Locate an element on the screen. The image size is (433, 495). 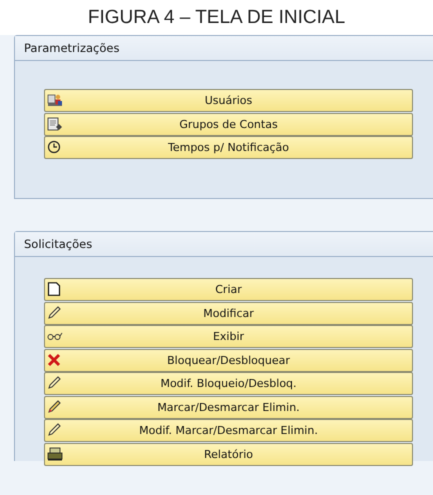
figure-caption: FIGURA 4 – TELA DE INICIAL is located at coordinates (216, 17).